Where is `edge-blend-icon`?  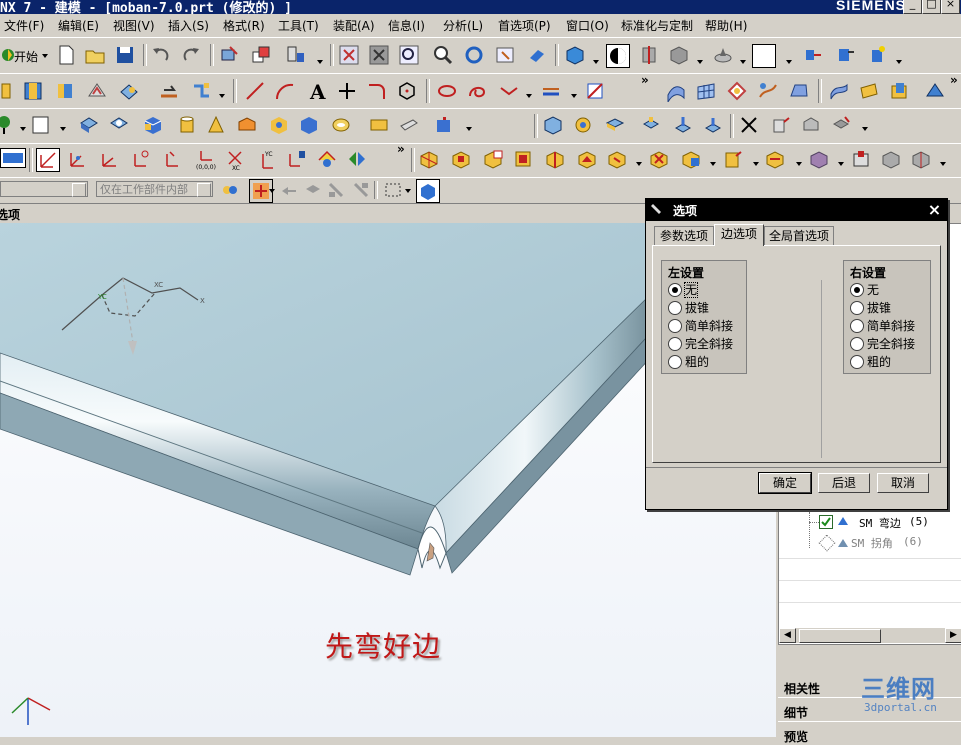 edge-blend-icon is located at coordinates (583, 125).